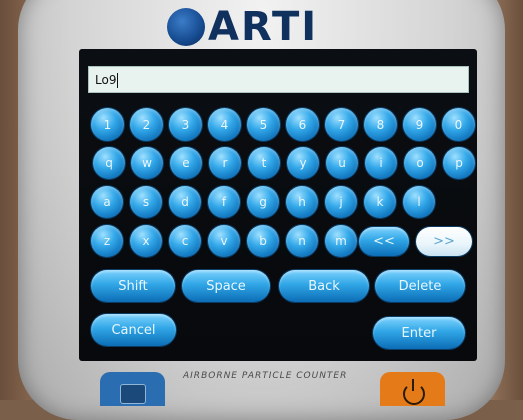  I want to click on key-c: c, so click(185, 241).